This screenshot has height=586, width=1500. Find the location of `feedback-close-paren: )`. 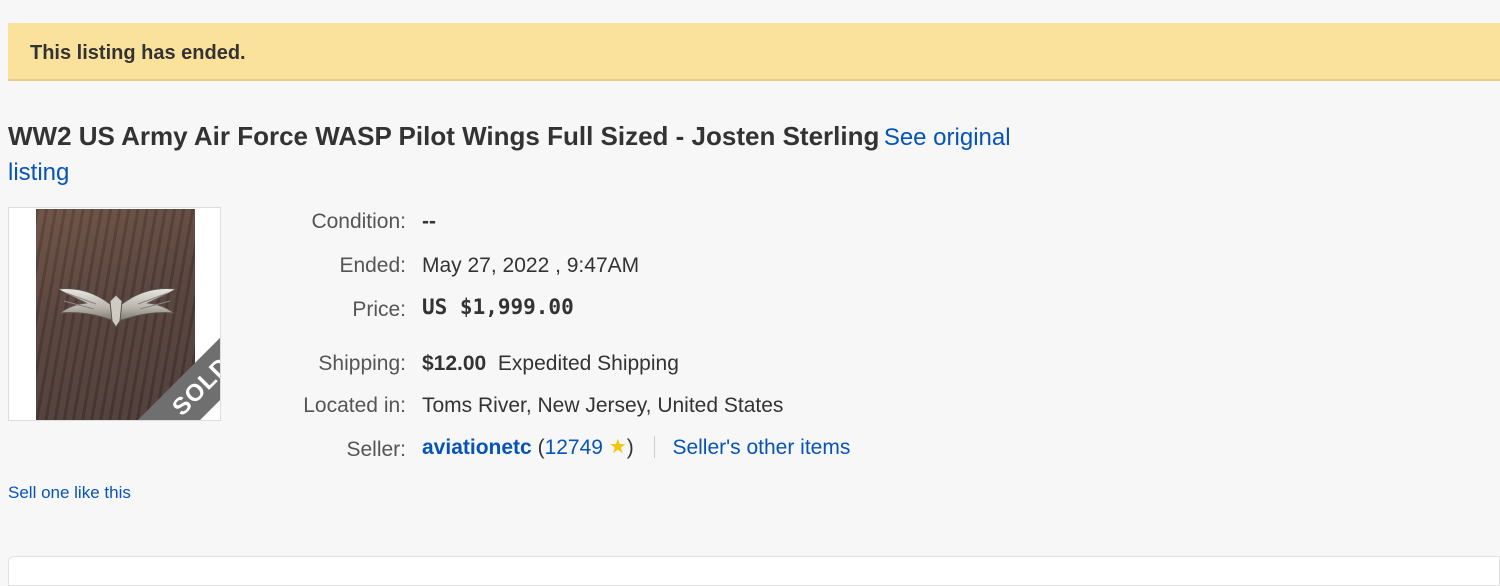

feedback-close-paren: ) is located at coordinates (630, 447).